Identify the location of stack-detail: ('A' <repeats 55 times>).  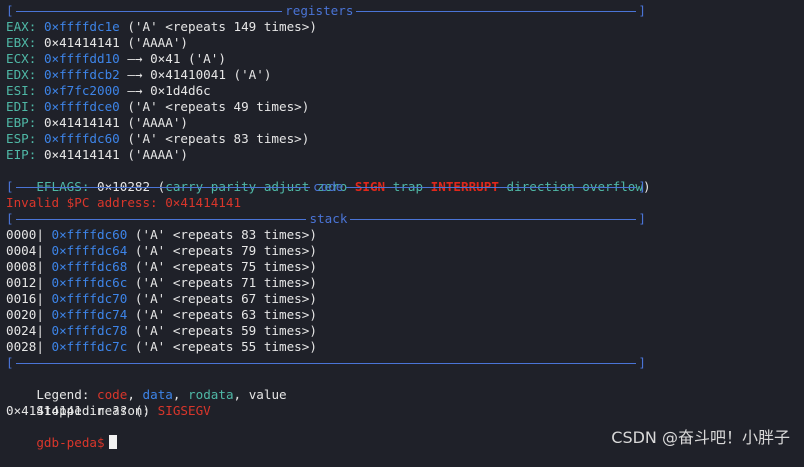
(222, 346).